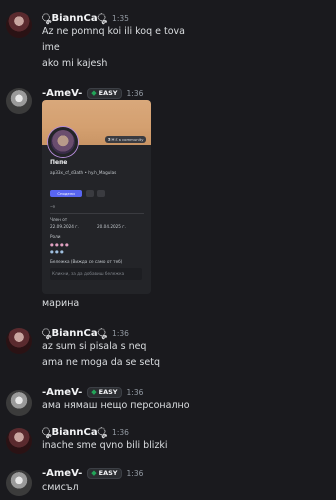 The image size is (336, 500). Describe the element at coordinates (86, 261) in the screenshot. I see `note-label: Бележка (Вижда се само от теб)` at that location.